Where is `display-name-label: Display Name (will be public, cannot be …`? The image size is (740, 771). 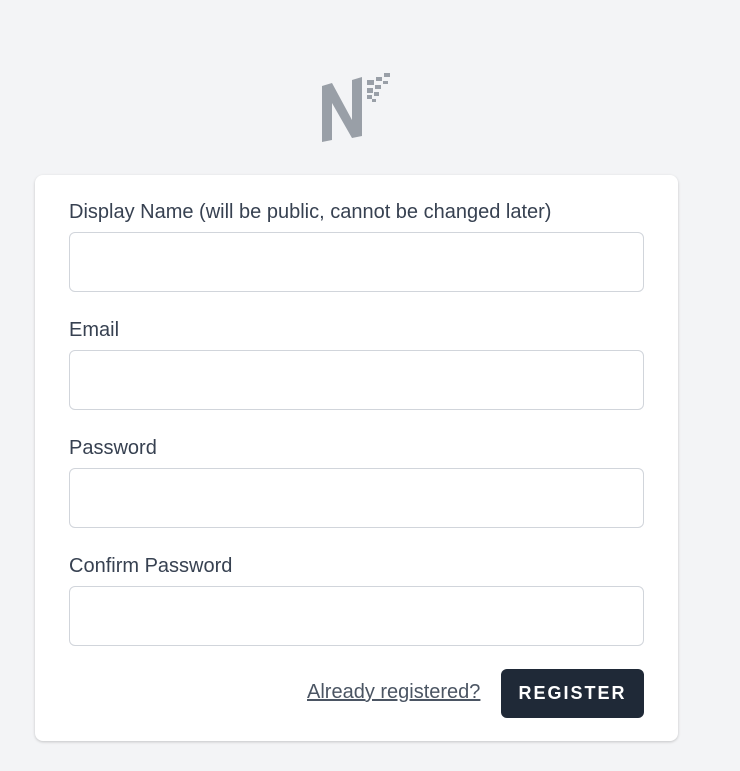
display-name-label: Display Name (will be public, cannot be … is located at coordinates (310, 212).